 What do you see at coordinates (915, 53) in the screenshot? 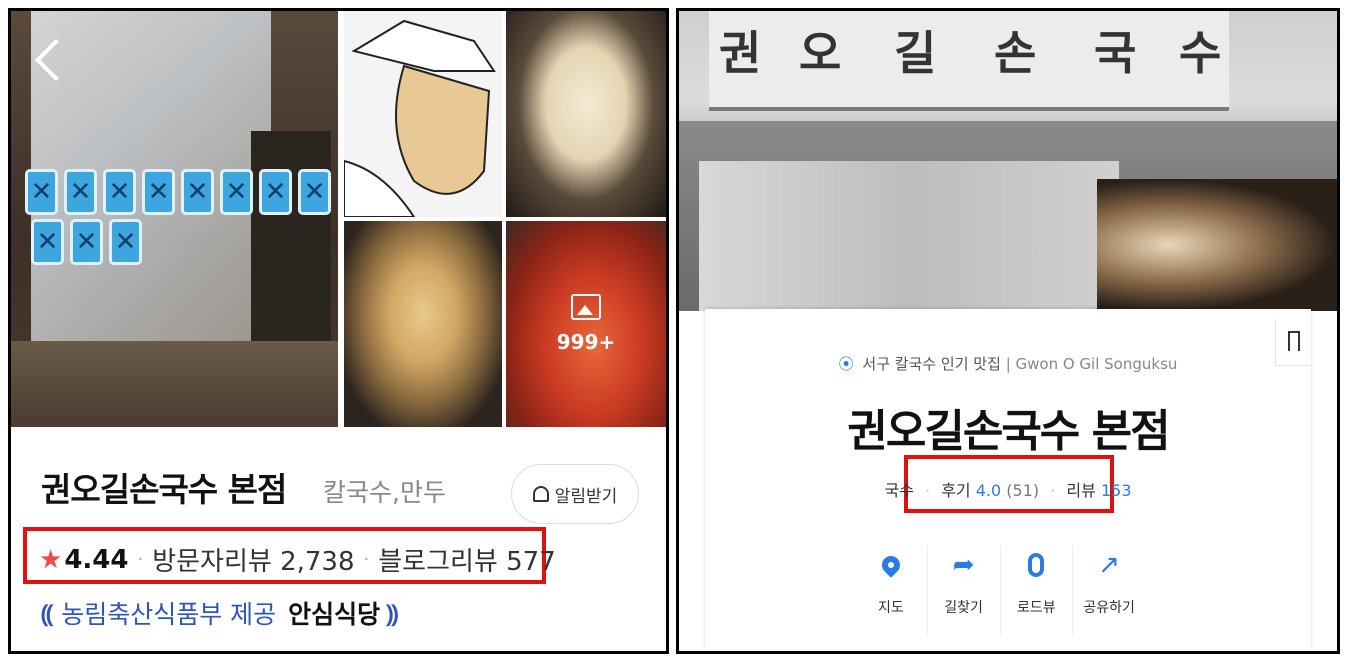
I see `sign-char: 길` at bounding box center [915, 53].